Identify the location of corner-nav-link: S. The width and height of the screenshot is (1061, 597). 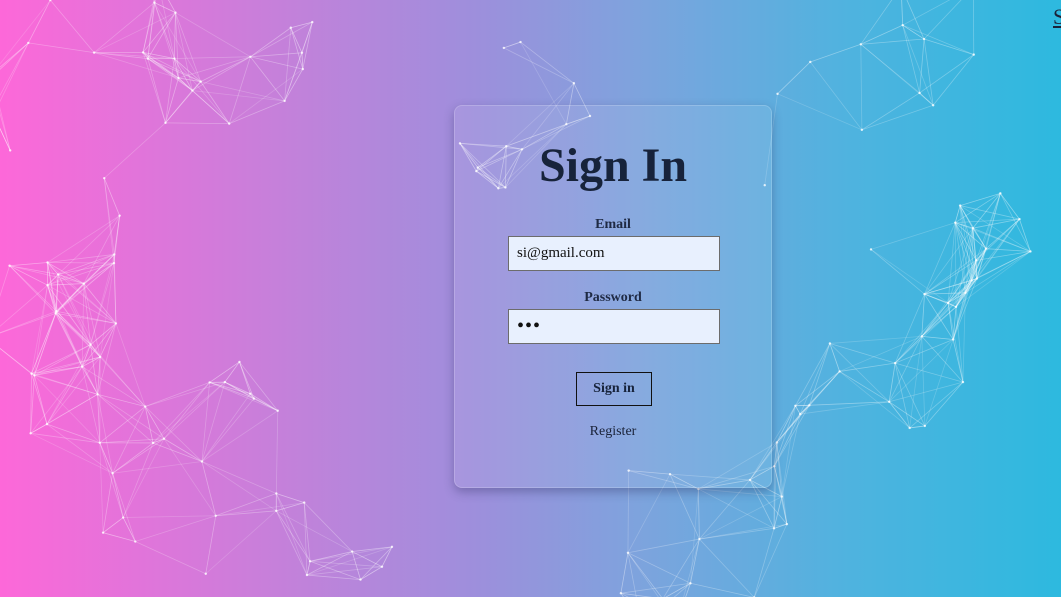
(1057, 17).